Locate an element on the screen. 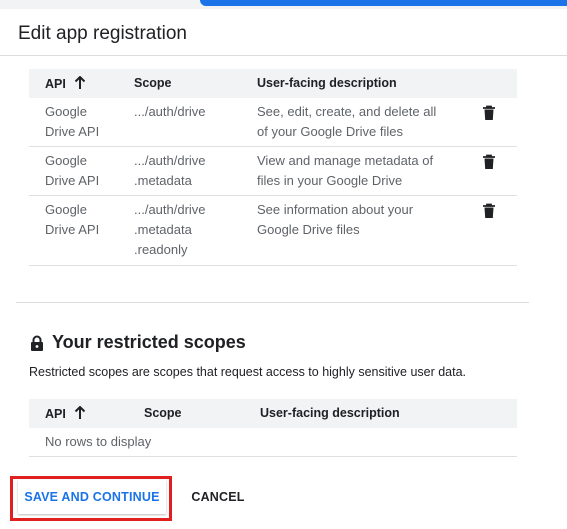 This screenshot has height=529, width=567. page-title: Edit app registration is located at coordinates (102, 33).